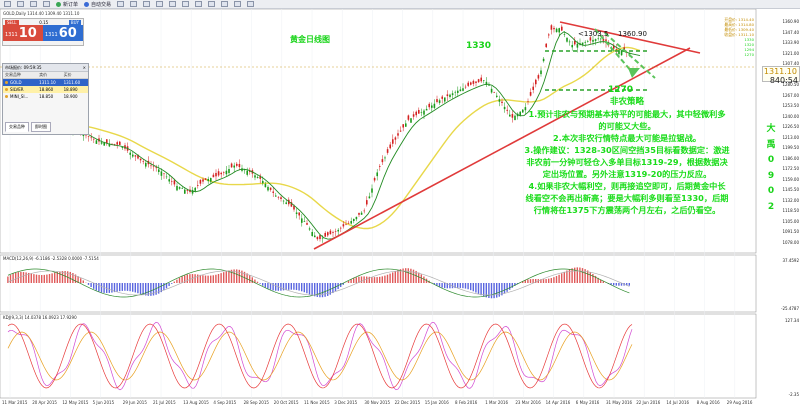 The image size is (800, 407). I want to click on lot-size-input: 0.15, so click(43, 22).